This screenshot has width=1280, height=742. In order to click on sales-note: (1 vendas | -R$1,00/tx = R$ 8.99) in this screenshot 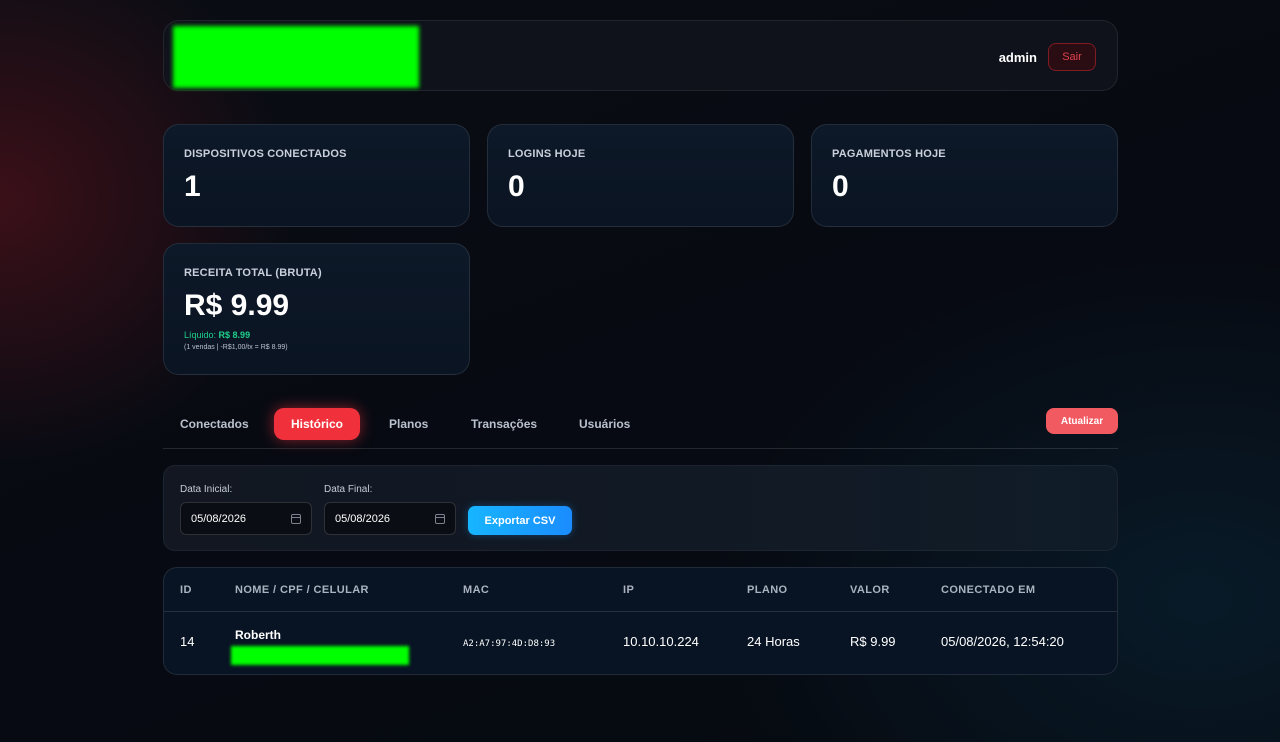, I will do `click(236, 347)`.